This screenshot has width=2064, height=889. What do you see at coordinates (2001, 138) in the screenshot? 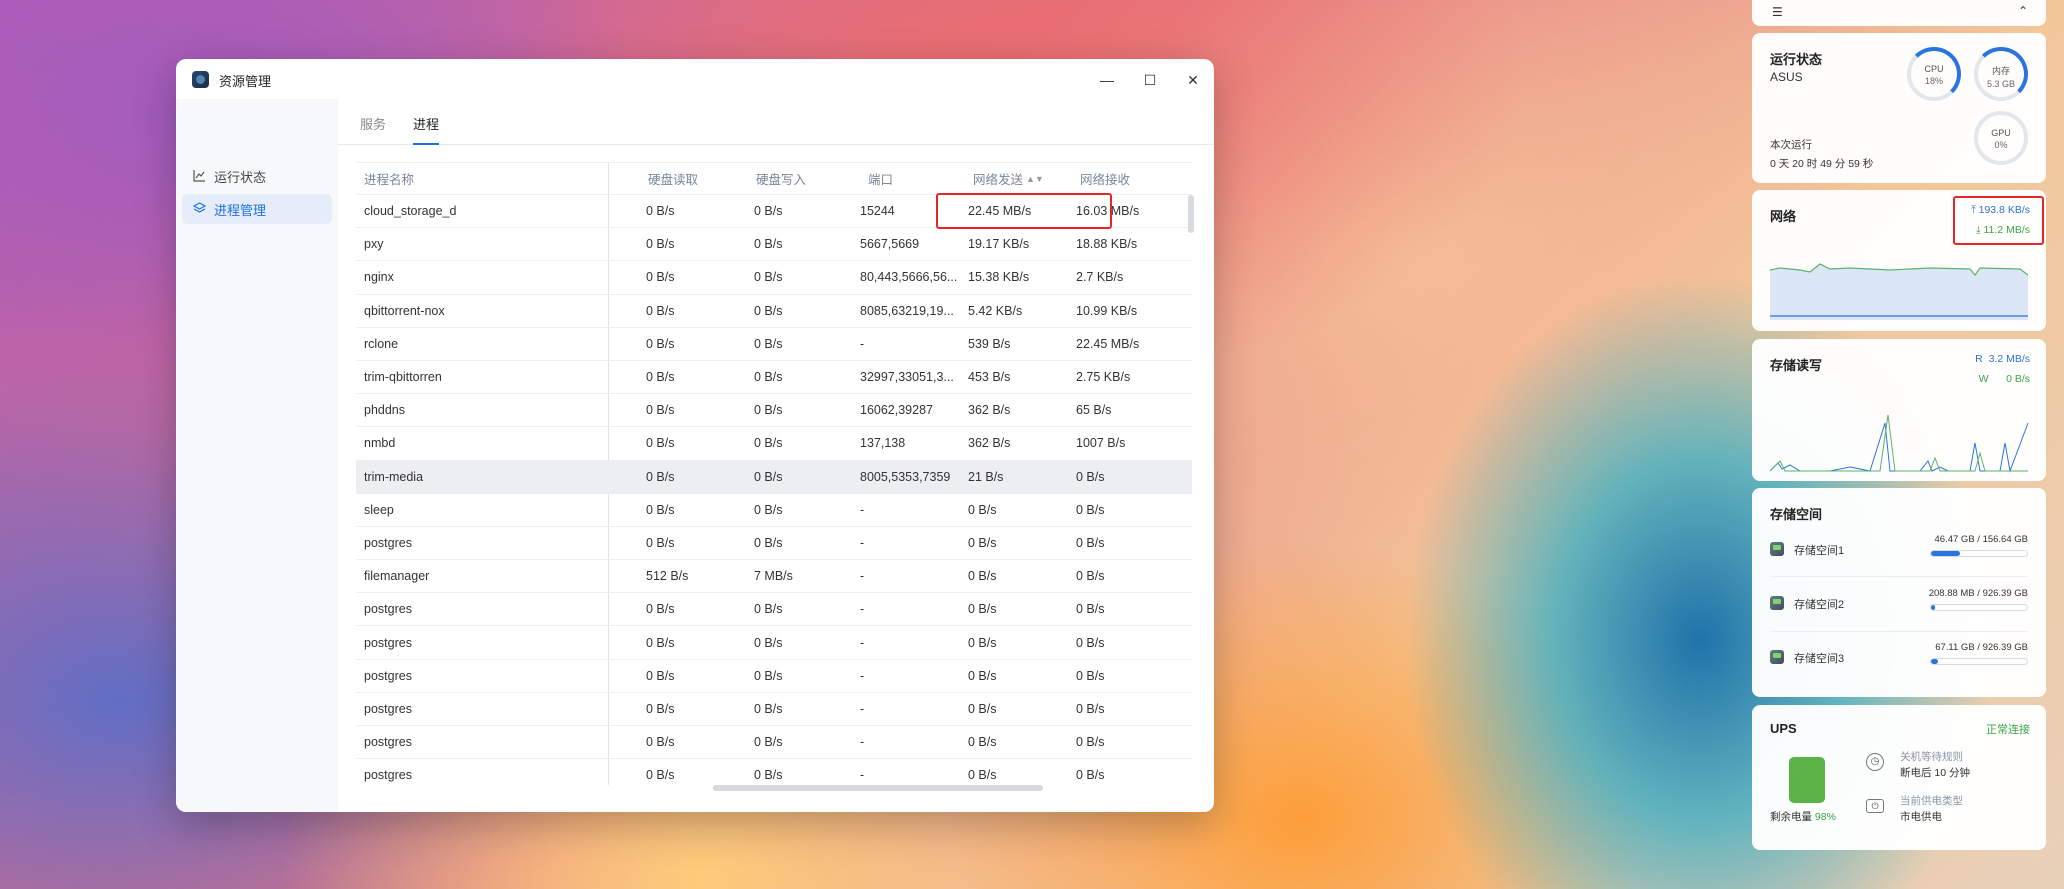
I see `gpu-gauge: GPU 0%` at bounding box center [2001, 138].